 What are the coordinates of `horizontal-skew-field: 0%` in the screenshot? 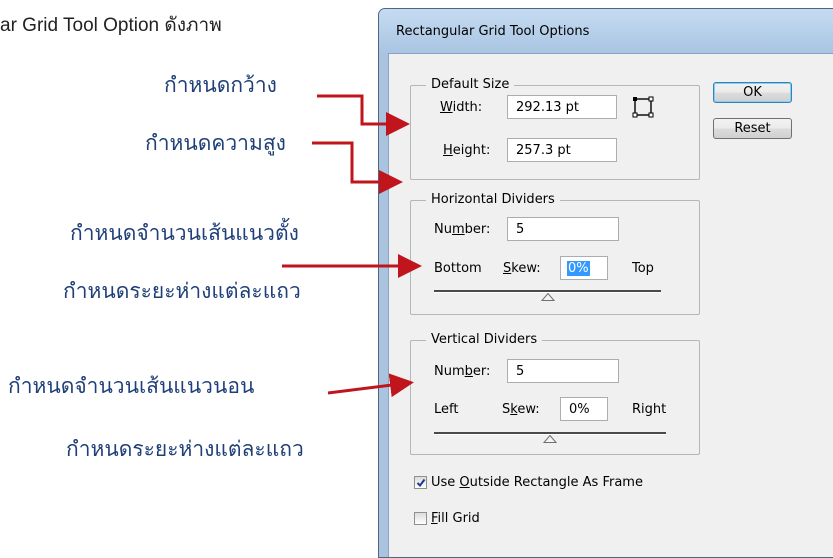 It's located at (584, 268).